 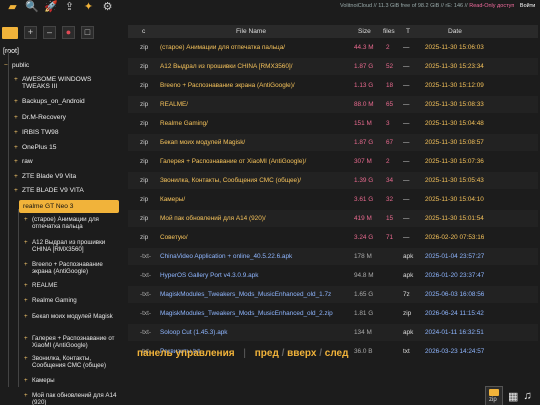 I want to click on cell-name: REALME/, so click(x=174, y=104).